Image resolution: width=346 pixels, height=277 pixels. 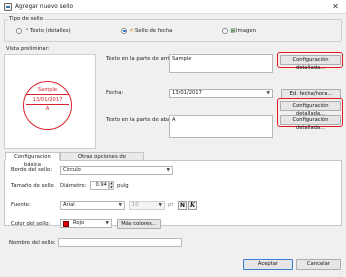 What do you see at coordinates (141, 120) in the screenshot?
I see `bottom-text-label: Texto en la parte de abajo:` at bounding box center [141, 120].